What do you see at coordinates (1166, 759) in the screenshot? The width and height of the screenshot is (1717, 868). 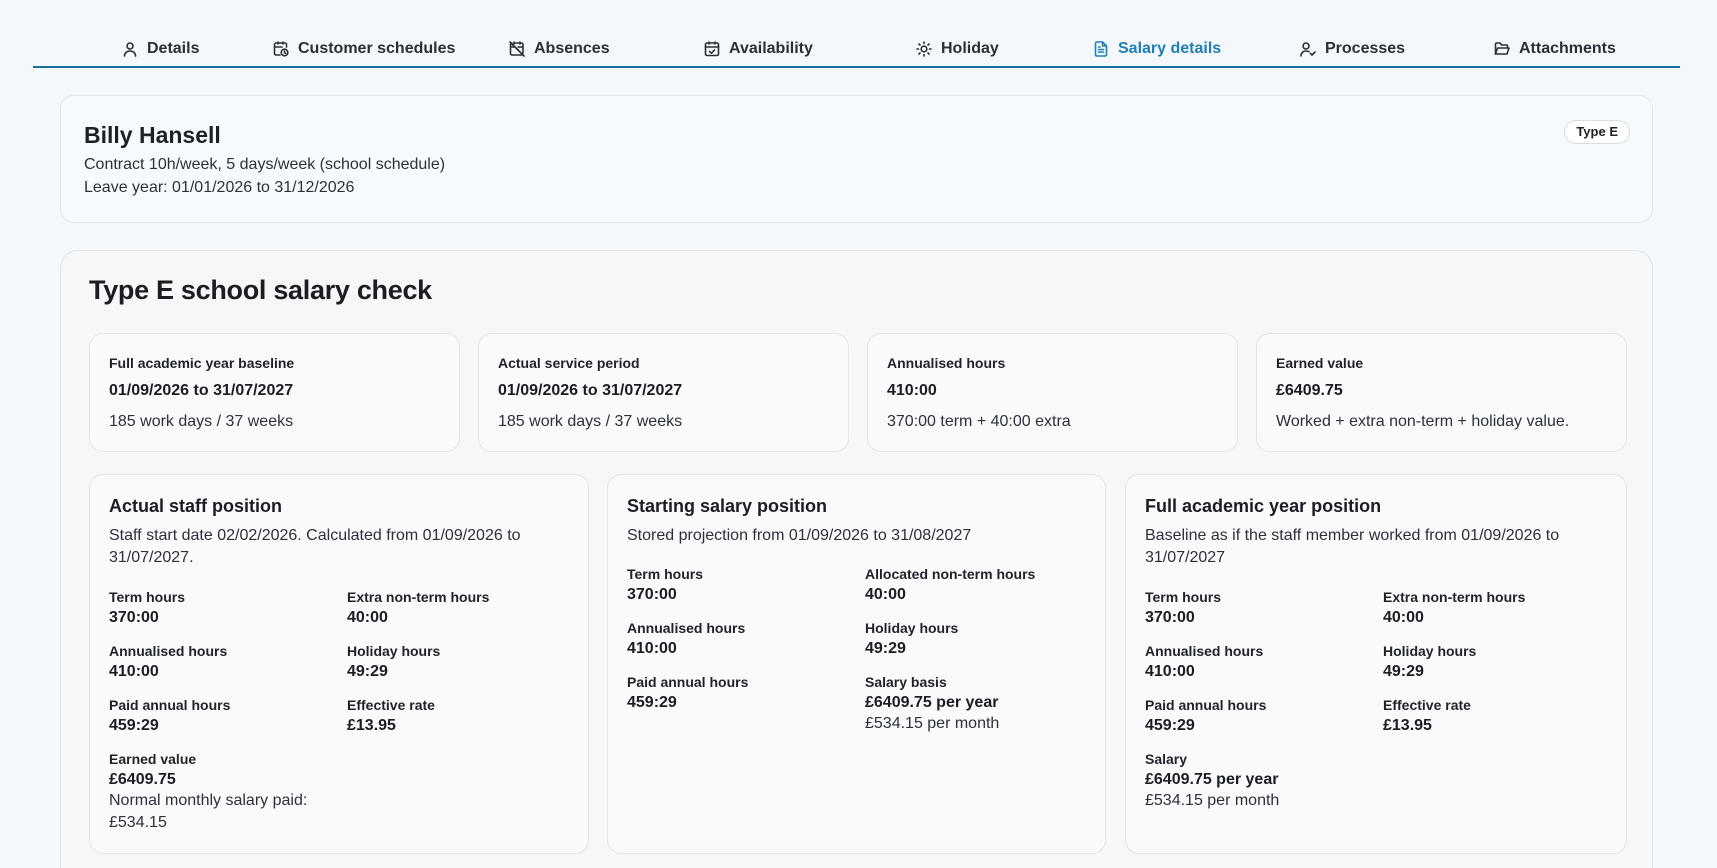 I see `field-label: Salary` at bounding box center [1166, 759].